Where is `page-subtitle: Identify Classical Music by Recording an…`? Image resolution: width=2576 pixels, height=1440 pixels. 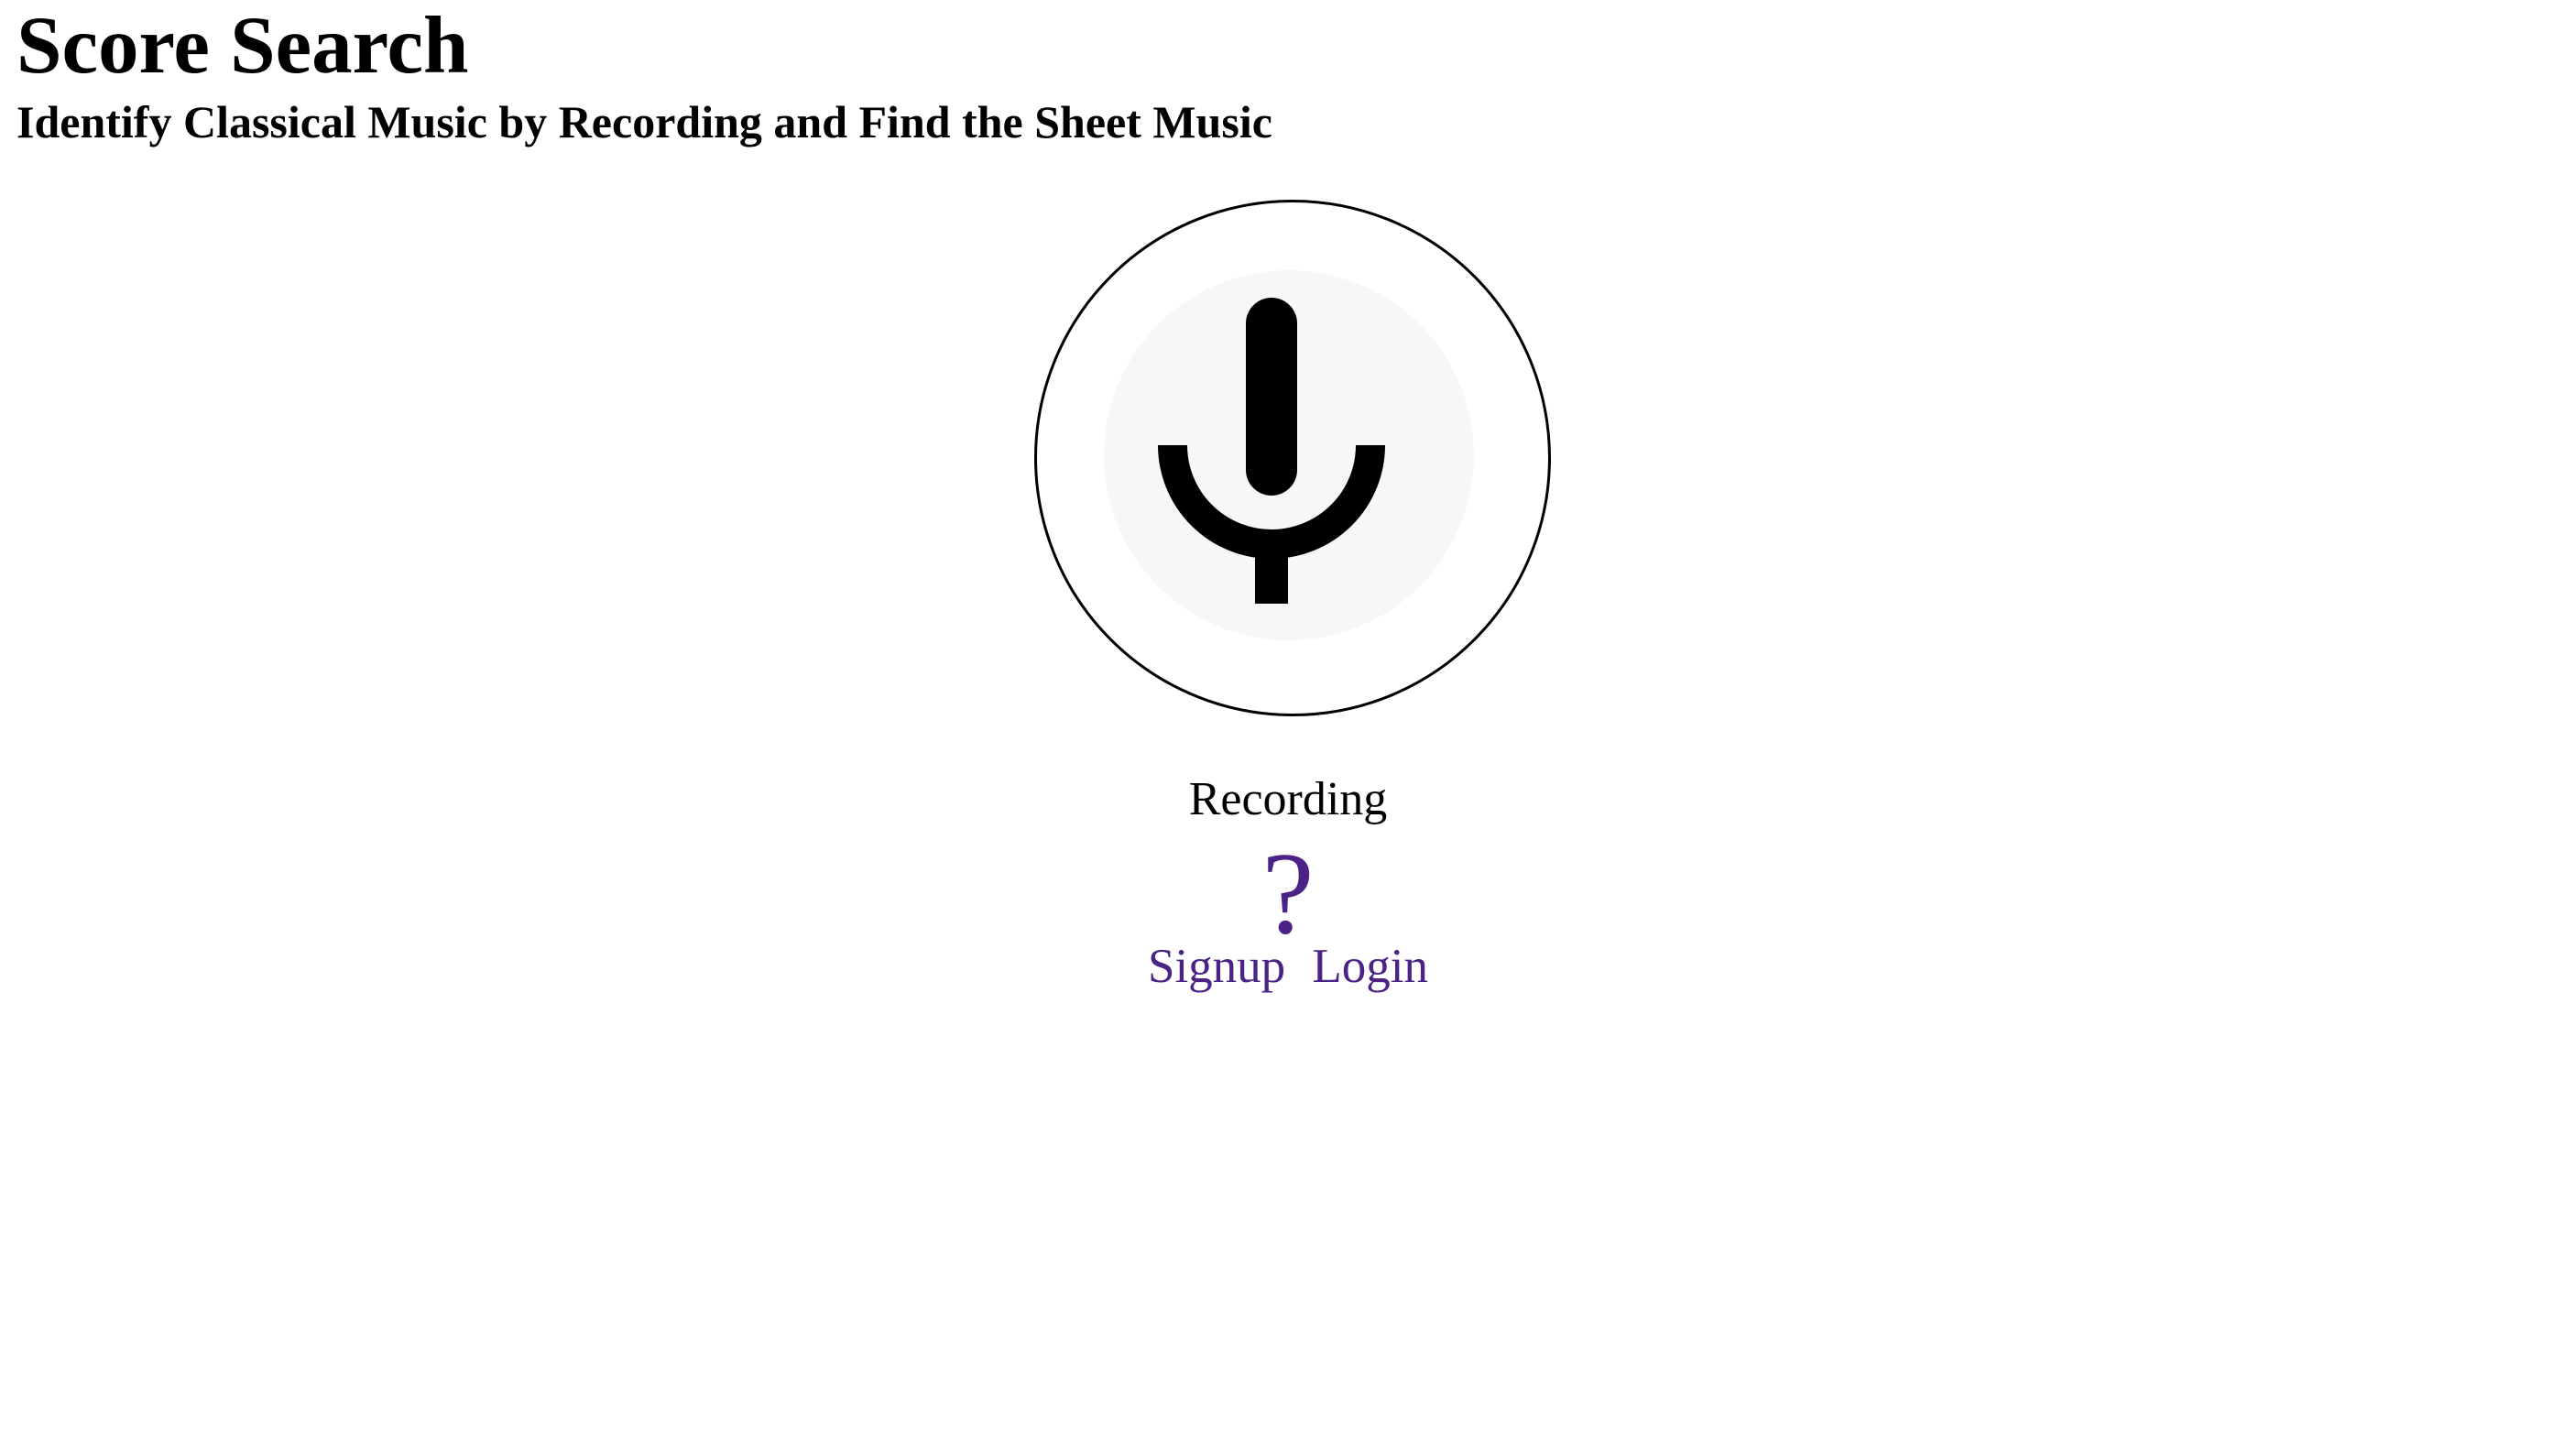
page-subtitle: Identify Classical Music by Recording an… is located at coordinates (644, 121).